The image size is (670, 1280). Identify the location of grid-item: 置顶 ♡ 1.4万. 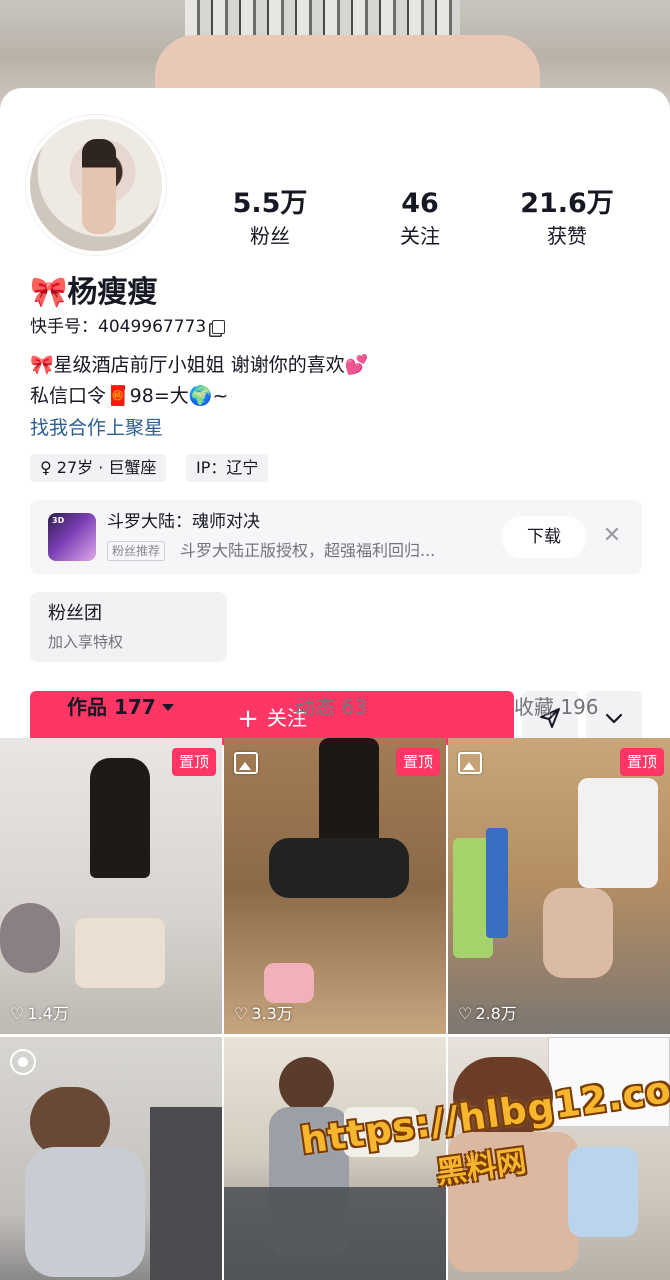
(111, 886).